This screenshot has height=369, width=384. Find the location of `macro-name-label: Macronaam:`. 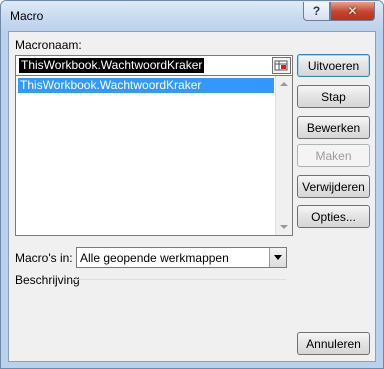

macro-name-label: Macronaam: is located at coordinates (48, 45).